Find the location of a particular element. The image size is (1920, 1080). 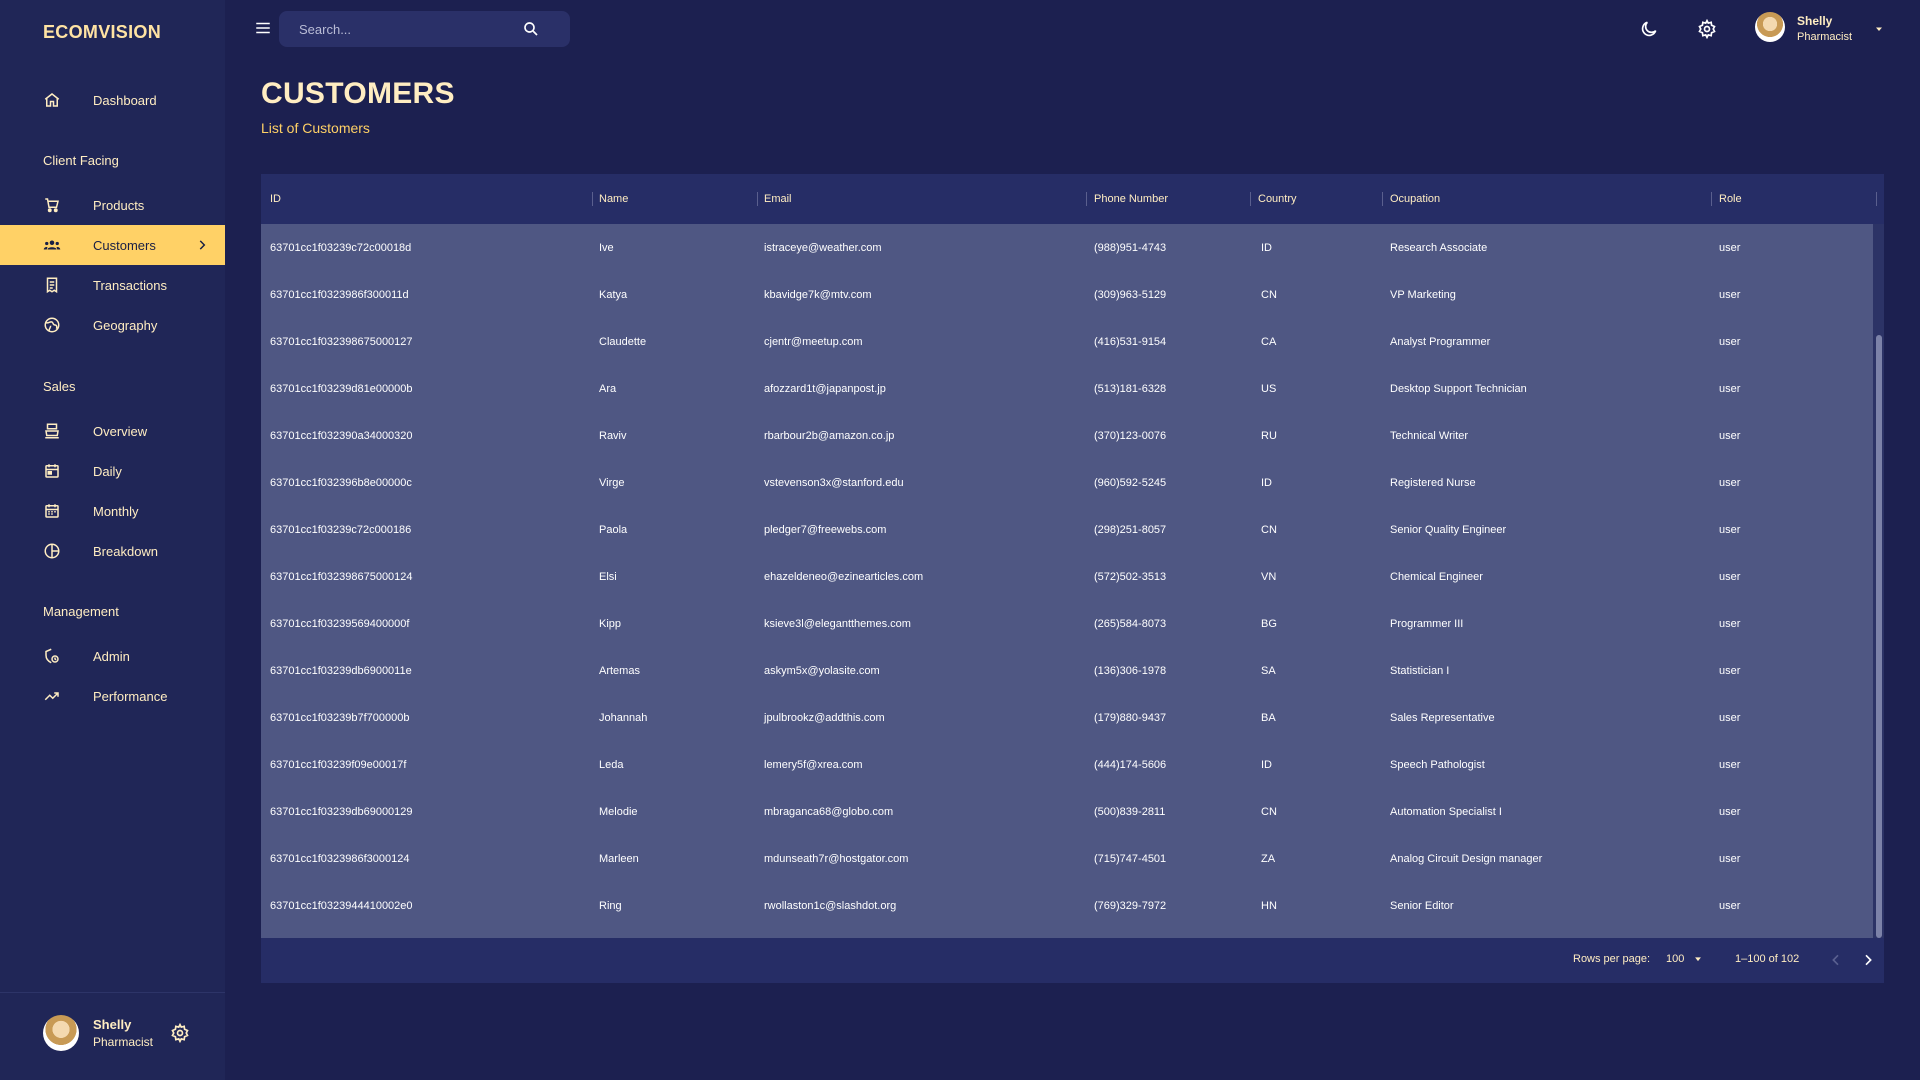

cell-name: Katya is located at coordinates (613, 294).